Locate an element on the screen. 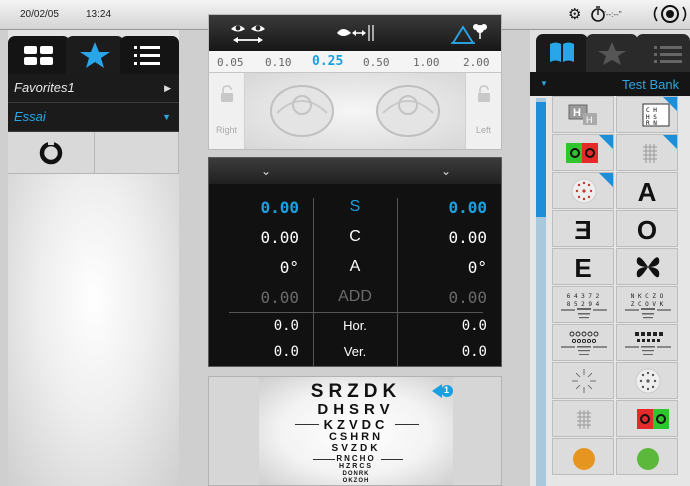 The image size is (690, 486). right-eye-button is located at coordinates (302, 111).